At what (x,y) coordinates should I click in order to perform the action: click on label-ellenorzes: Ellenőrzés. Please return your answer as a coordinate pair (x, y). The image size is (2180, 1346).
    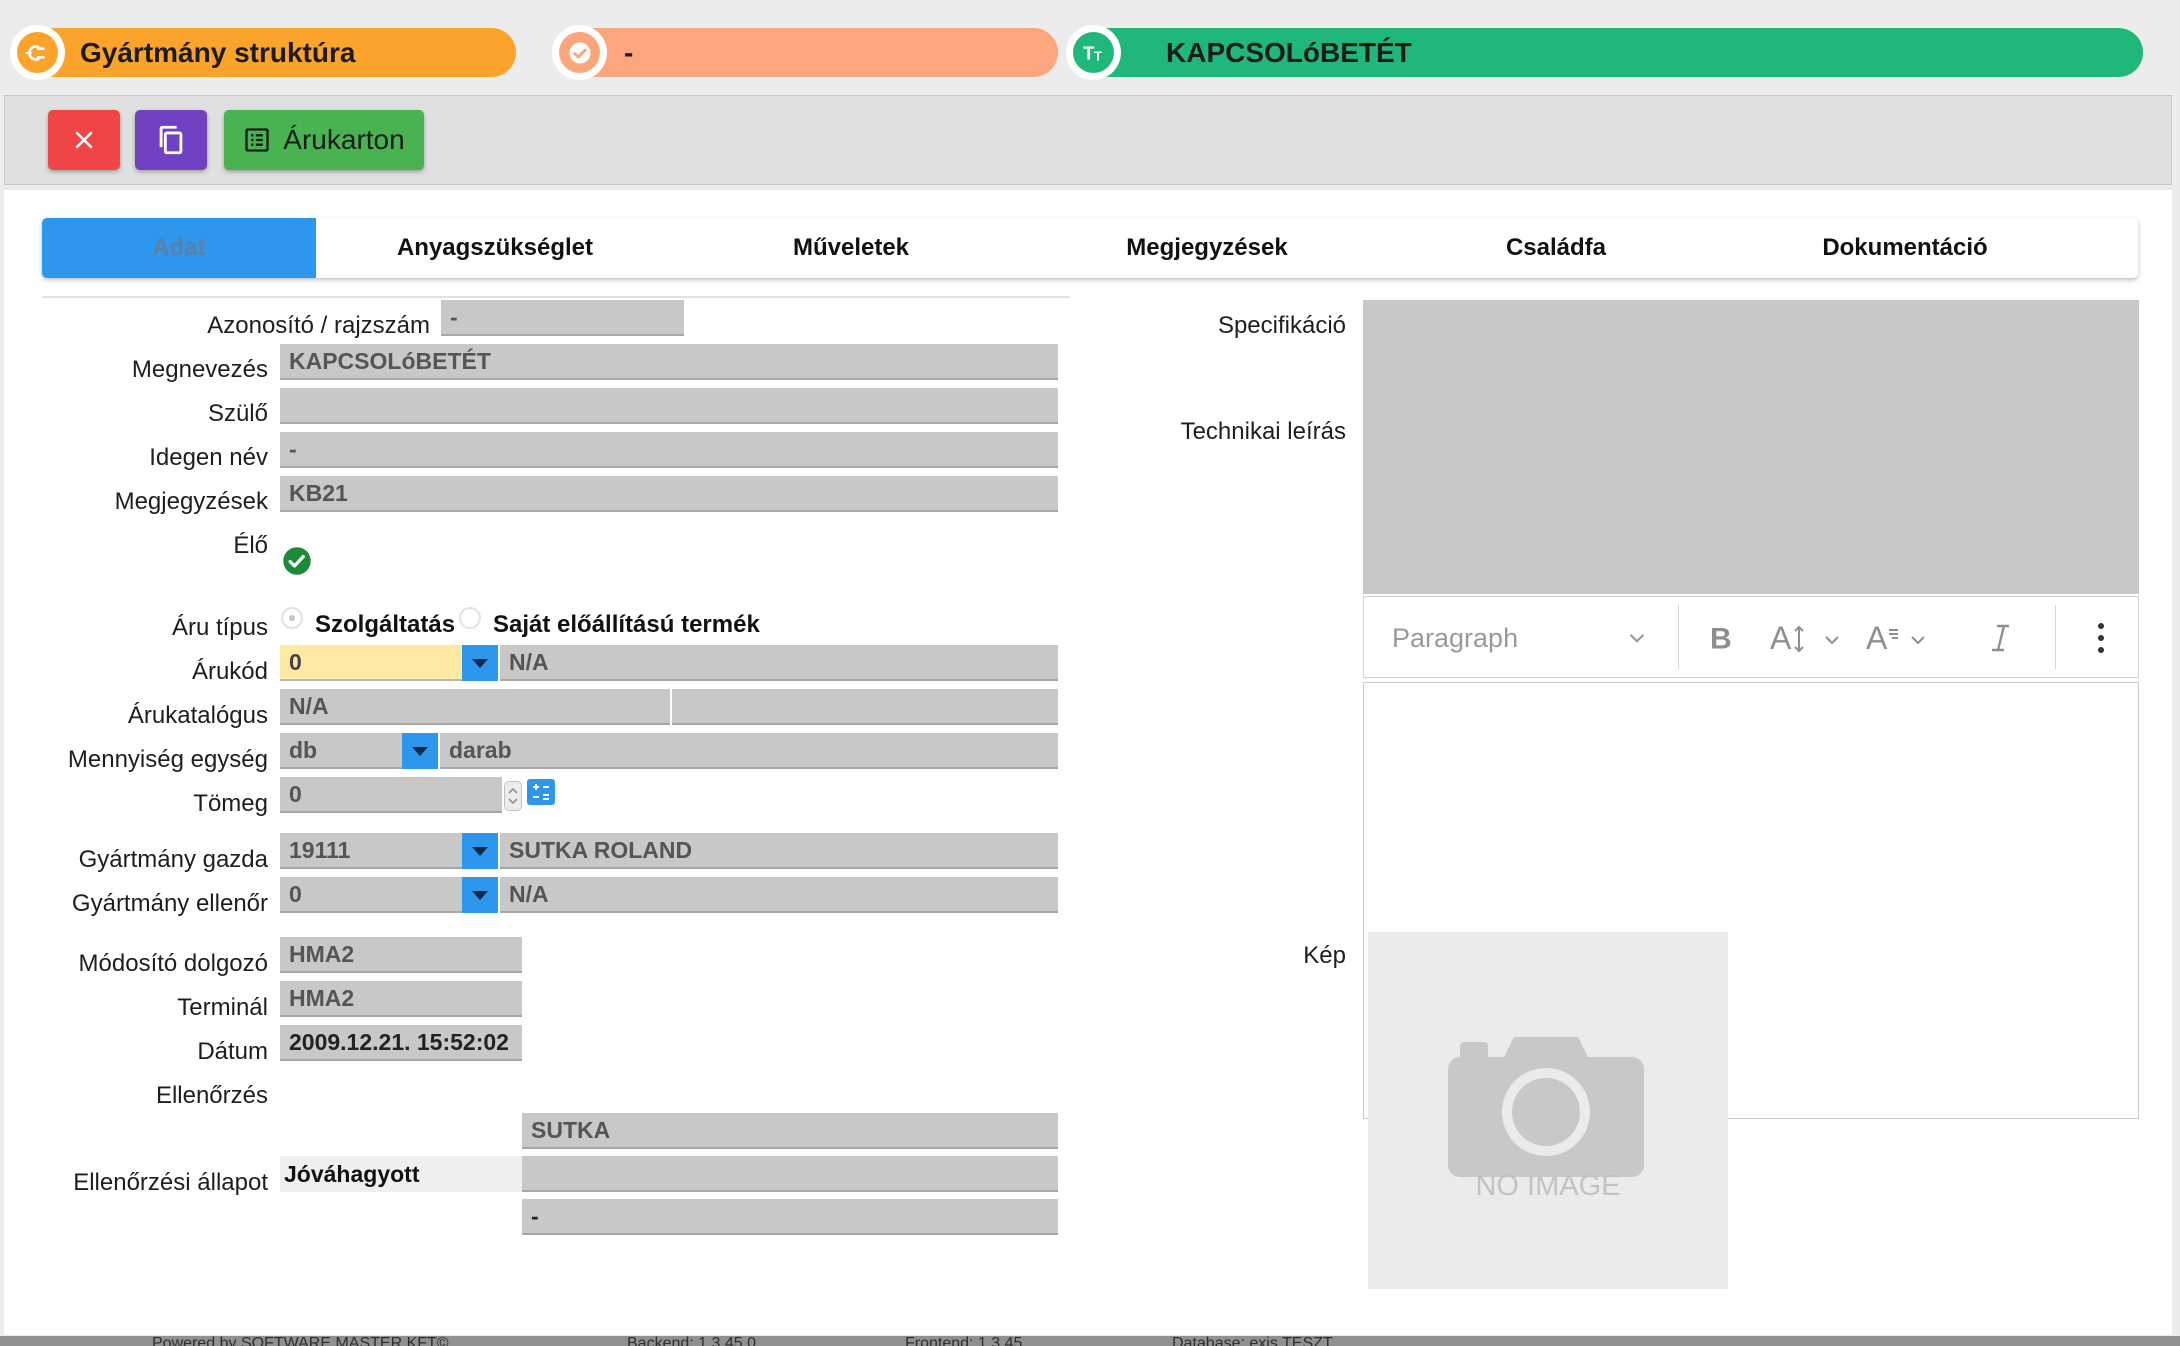
    Looking at the image, I should click on (211, 1095).